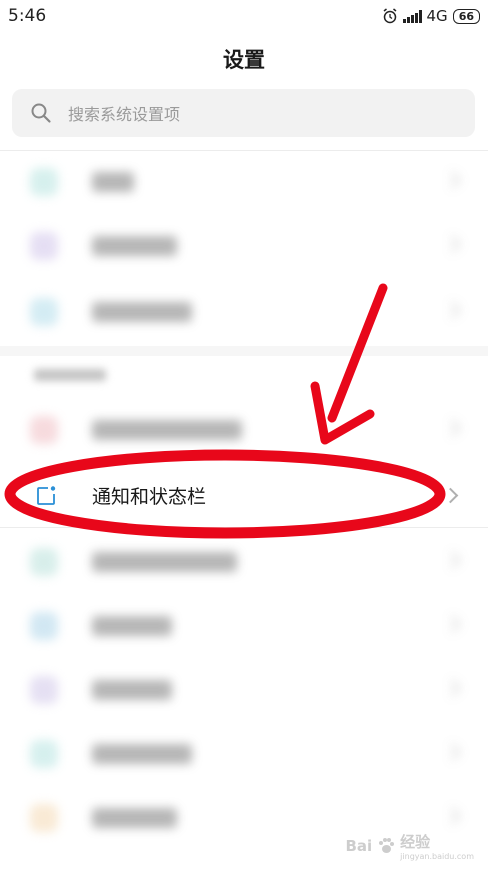  I want to click on section-gap, so click(244, 351).